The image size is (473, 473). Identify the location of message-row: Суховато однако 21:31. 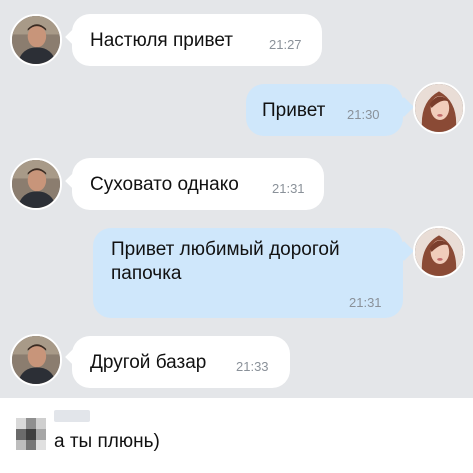
(236, 185).